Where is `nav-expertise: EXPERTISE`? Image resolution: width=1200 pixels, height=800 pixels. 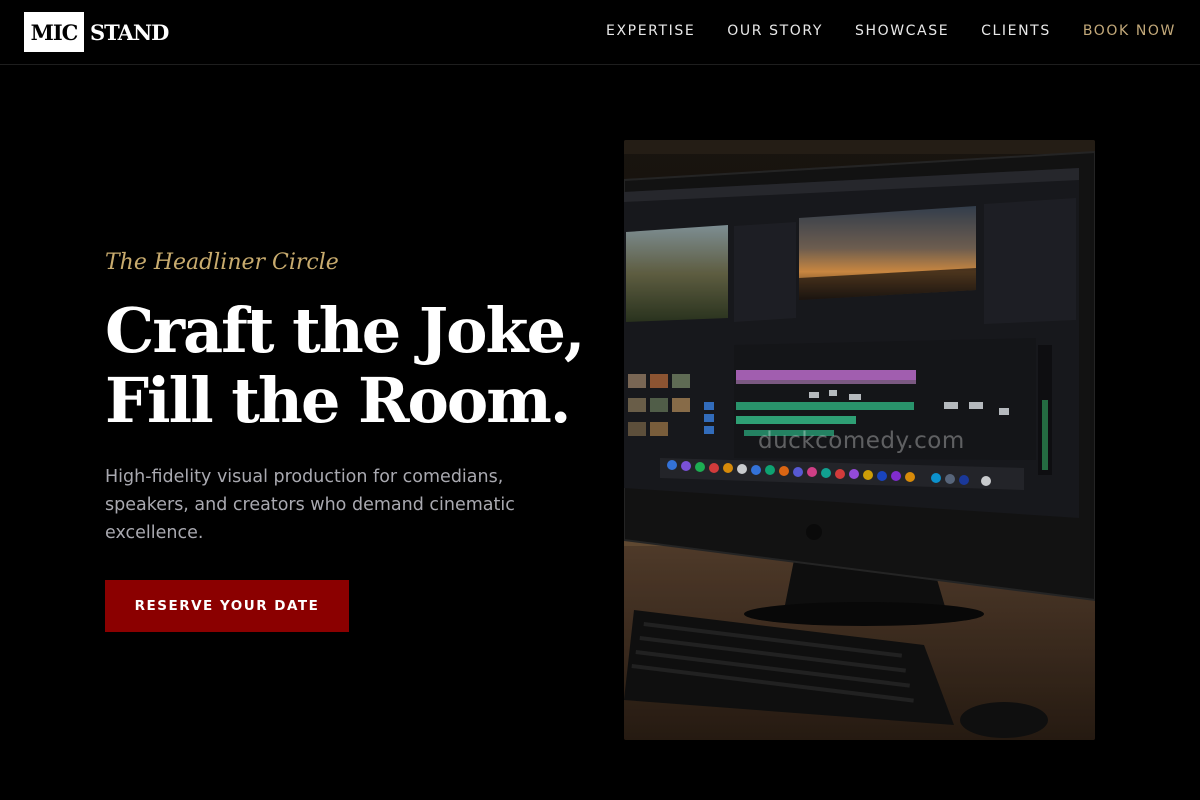 nav-expertise: EXPERTISE is located at coordinates (650, 31).